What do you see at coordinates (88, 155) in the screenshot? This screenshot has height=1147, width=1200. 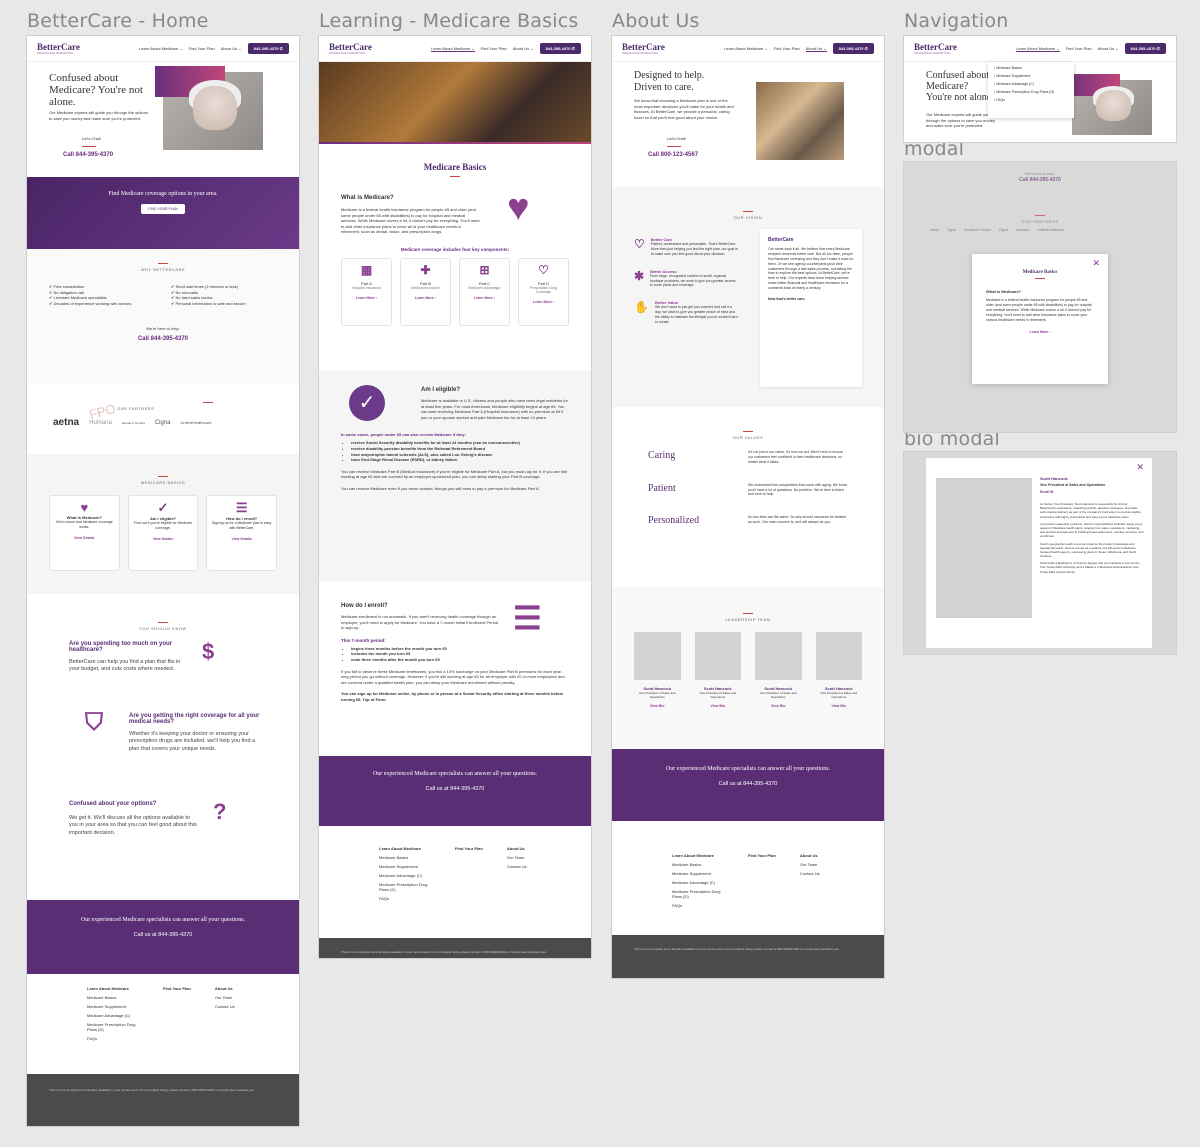 I see `hero-call: Call 844-395-4370` at bounding box center [88, 155].